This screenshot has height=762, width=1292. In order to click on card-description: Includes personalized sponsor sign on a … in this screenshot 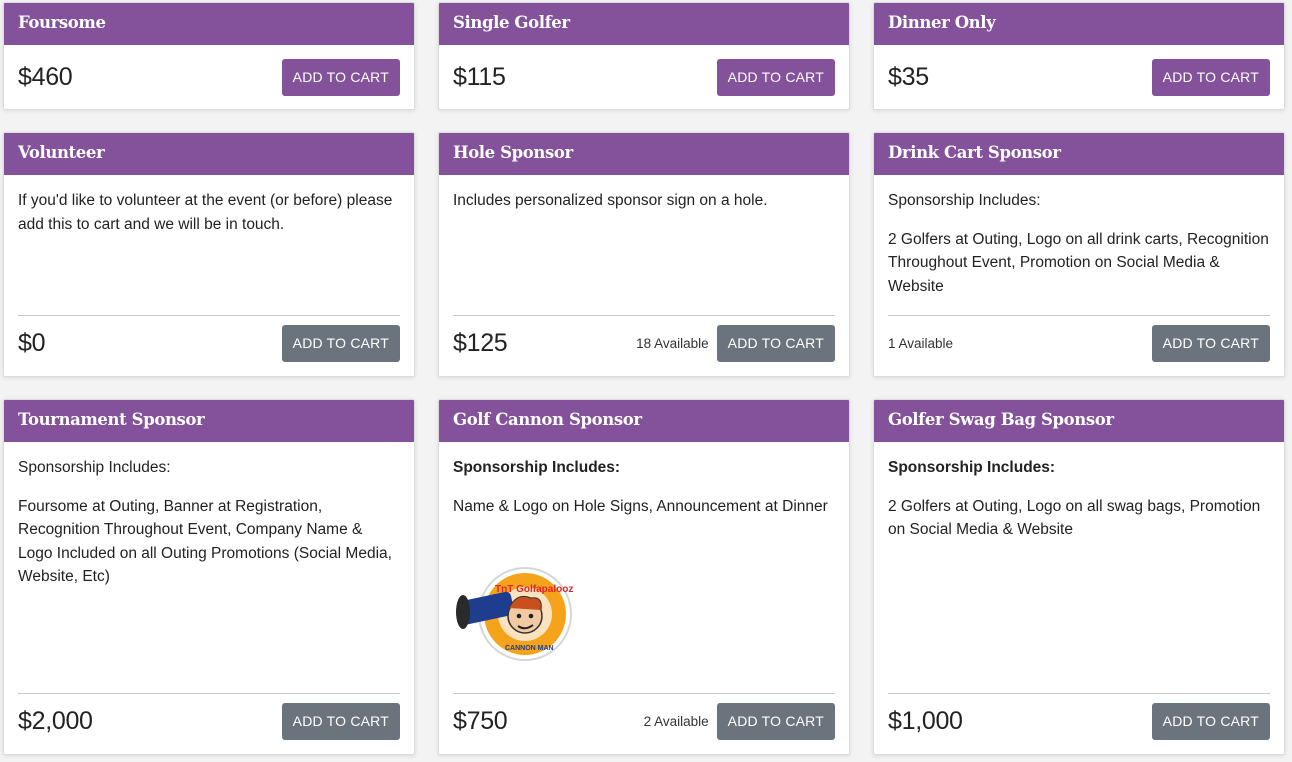, I will do `click(610, 200)`.